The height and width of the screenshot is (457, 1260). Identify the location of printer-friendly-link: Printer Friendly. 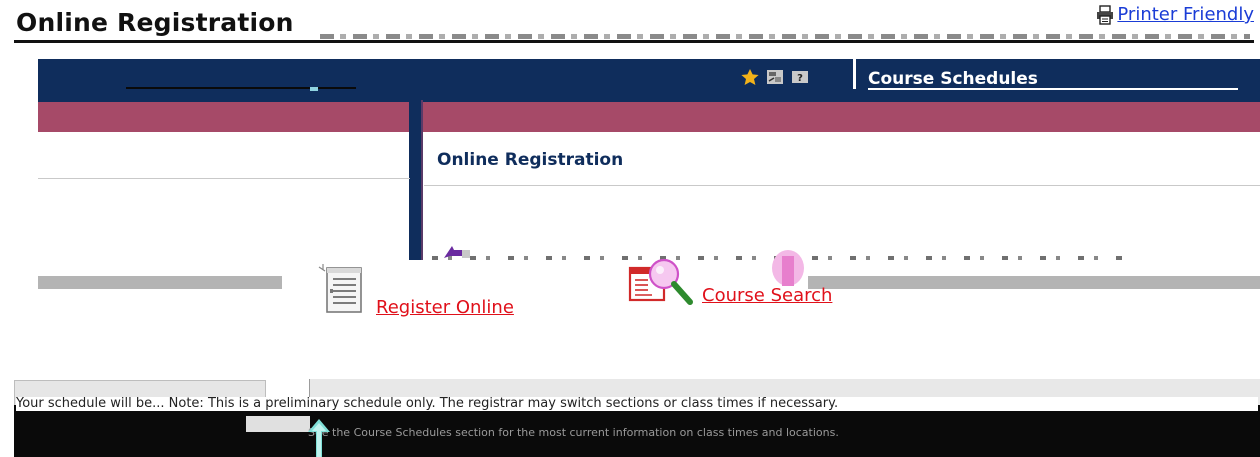
(1174, 14).